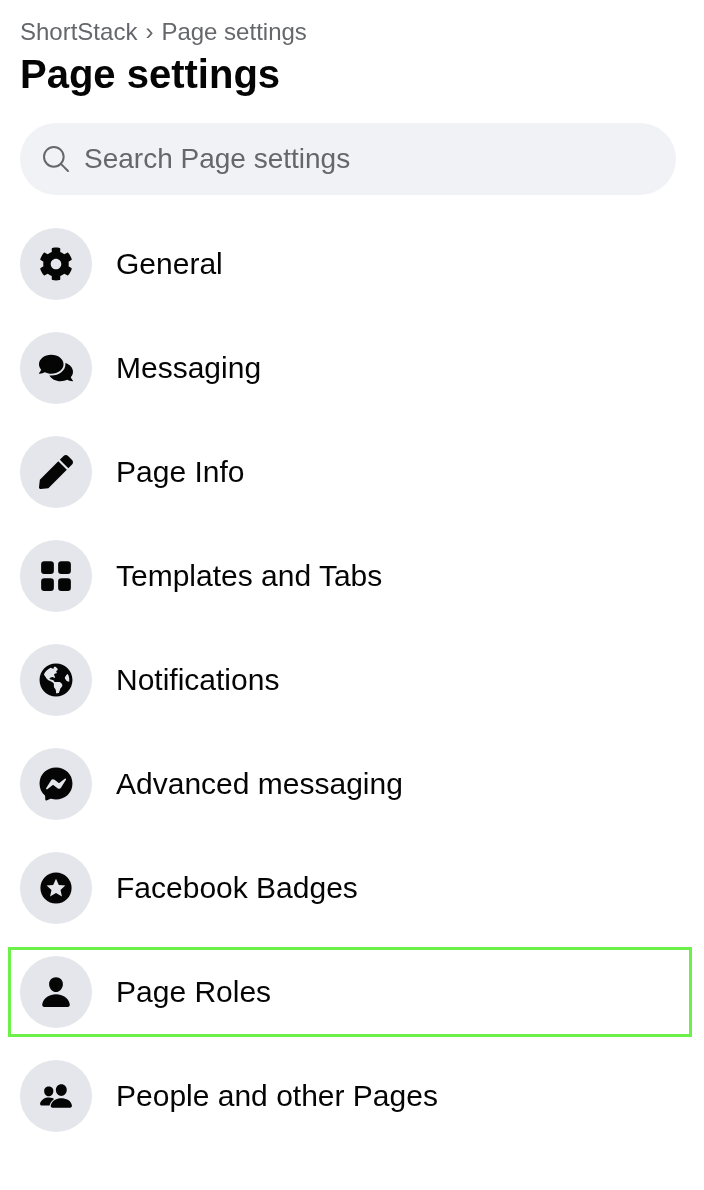 The height and width of the screenshot is (1190, 704). I want to click on search-icon, so click(56, 159).